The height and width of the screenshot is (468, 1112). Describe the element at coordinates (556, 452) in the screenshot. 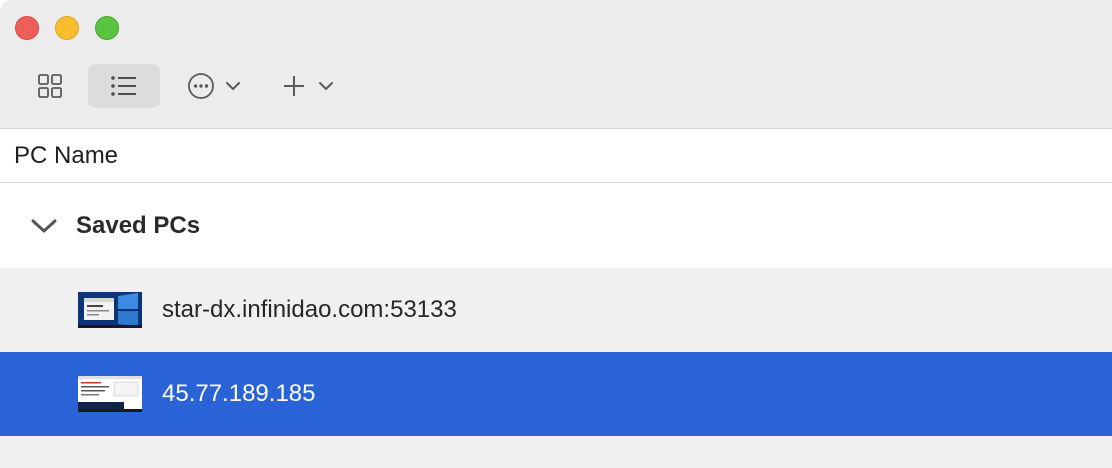

I see `list-empty-area` at that location.